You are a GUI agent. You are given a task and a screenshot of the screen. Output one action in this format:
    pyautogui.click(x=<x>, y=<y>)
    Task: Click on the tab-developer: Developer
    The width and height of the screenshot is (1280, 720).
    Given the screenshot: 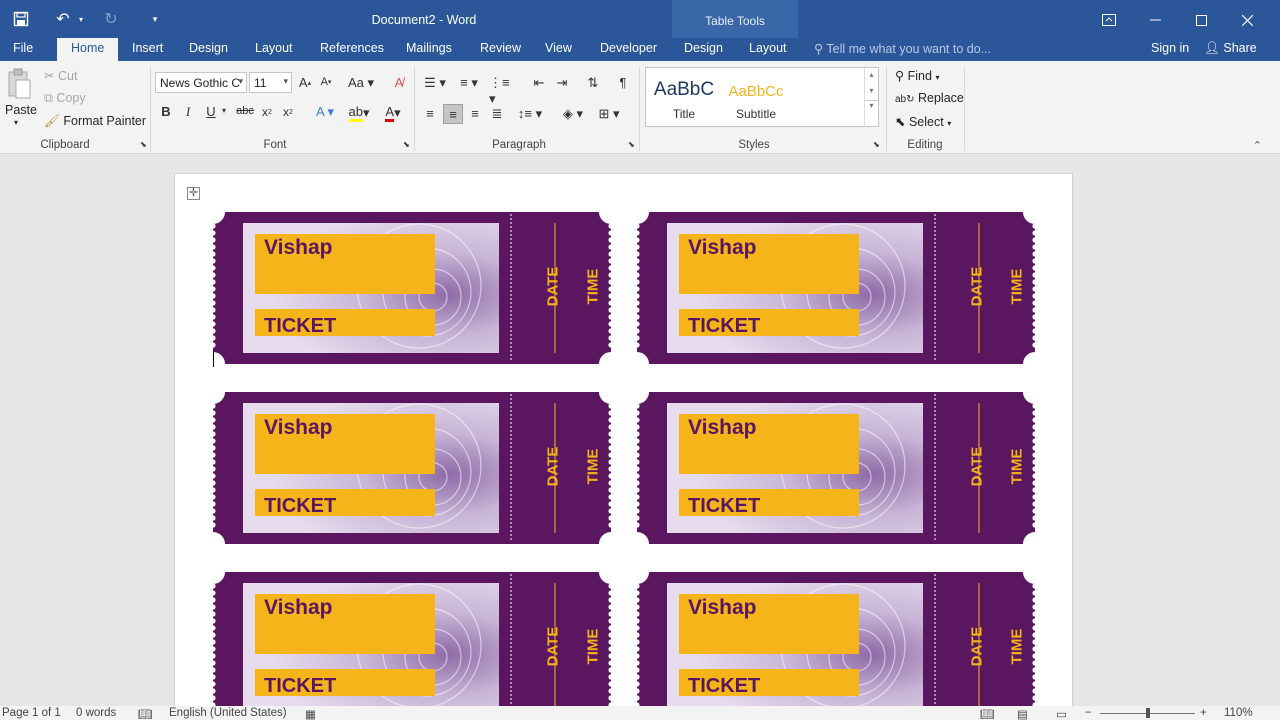 What is the action you would take?
    pyautogui.click(x=628, y=48)
    